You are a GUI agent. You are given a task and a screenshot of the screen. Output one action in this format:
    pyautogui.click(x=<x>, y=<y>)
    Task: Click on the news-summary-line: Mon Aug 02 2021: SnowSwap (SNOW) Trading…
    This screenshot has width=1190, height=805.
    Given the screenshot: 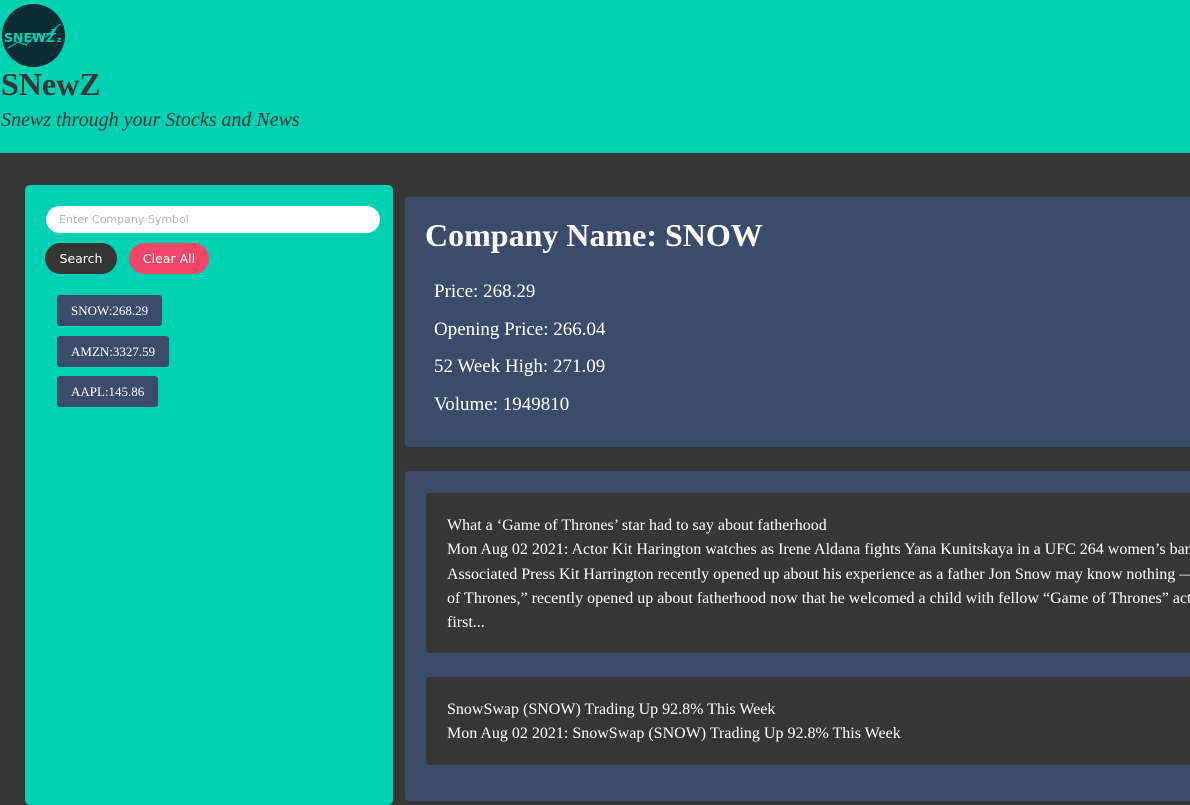 What is the action you would take?
    pyautogui.click(x=674, y=734)
    